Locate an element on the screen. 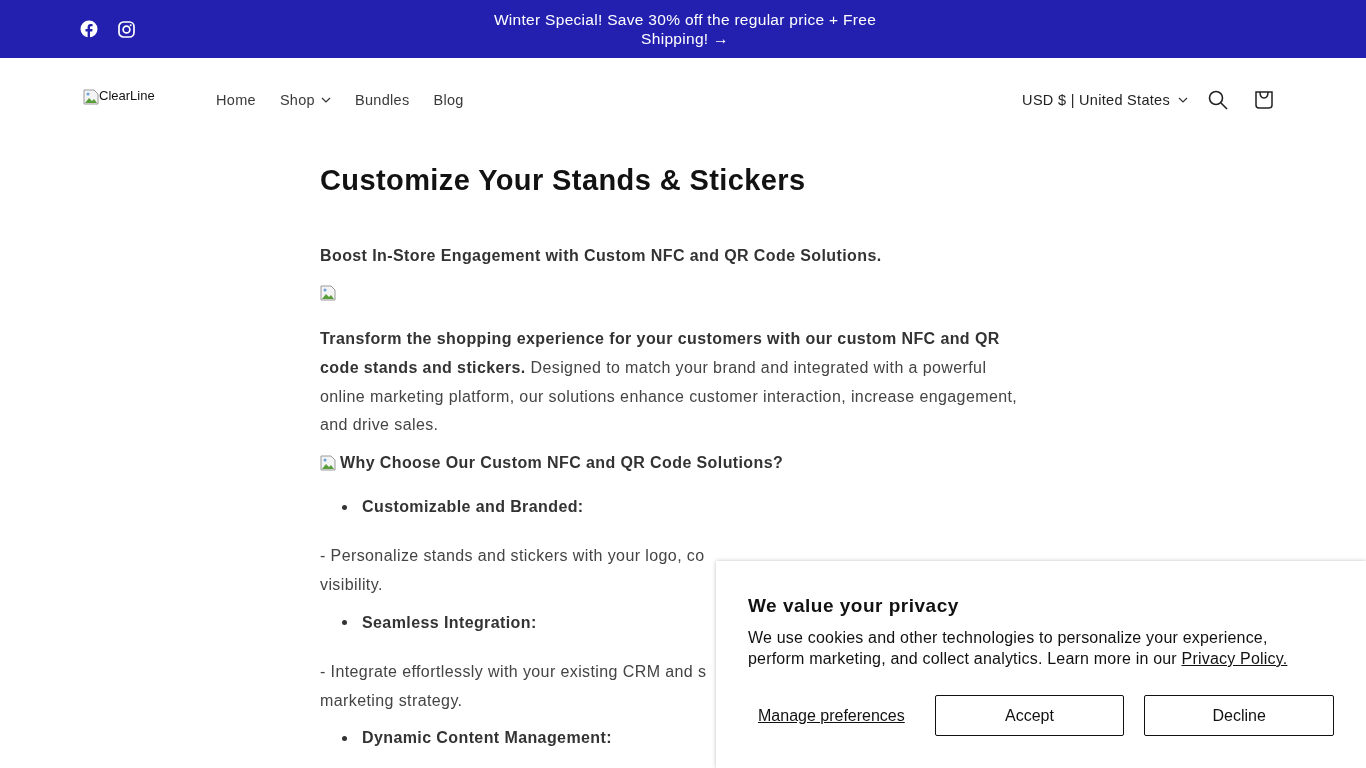 The width and height of the screenshot is (1366, 768). feature-heading: Dynamic Content Management: is located at coordinates (487, 738).